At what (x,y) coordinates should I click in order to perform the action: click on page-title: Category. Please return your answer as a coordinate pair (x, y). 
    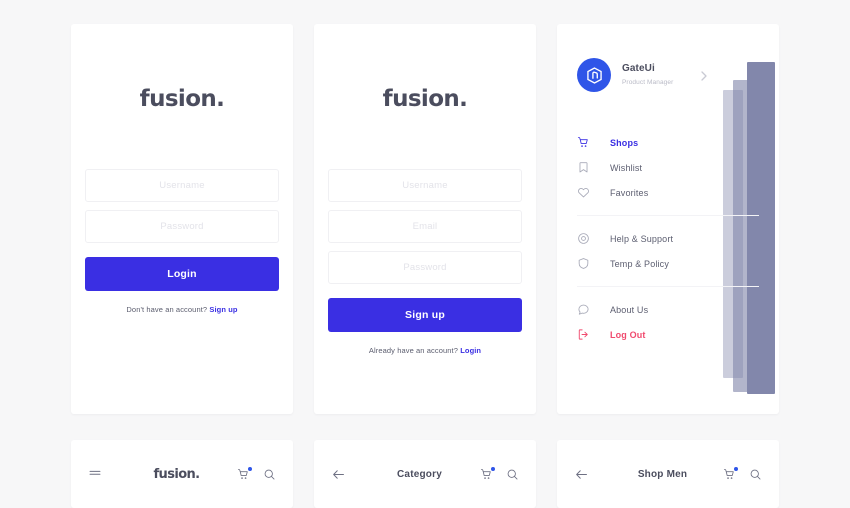
    Looking at the image, I should click on (419, 474).